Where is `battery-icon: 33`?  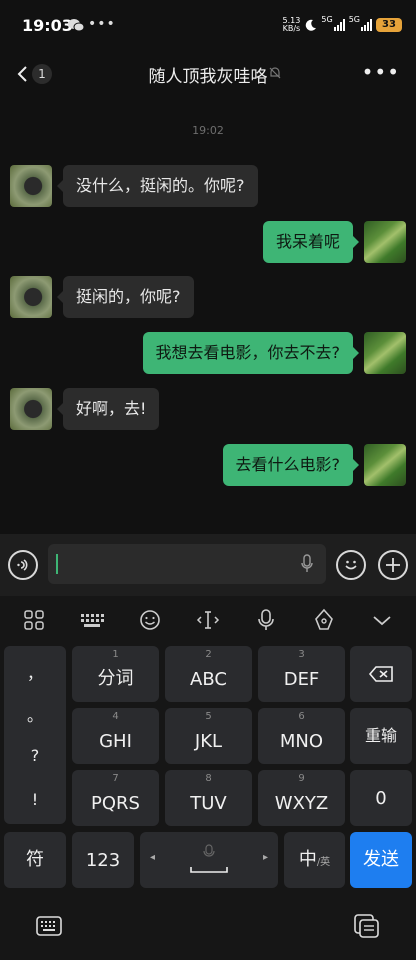
battery-icon: 33 is located at coordinates (389, 25).